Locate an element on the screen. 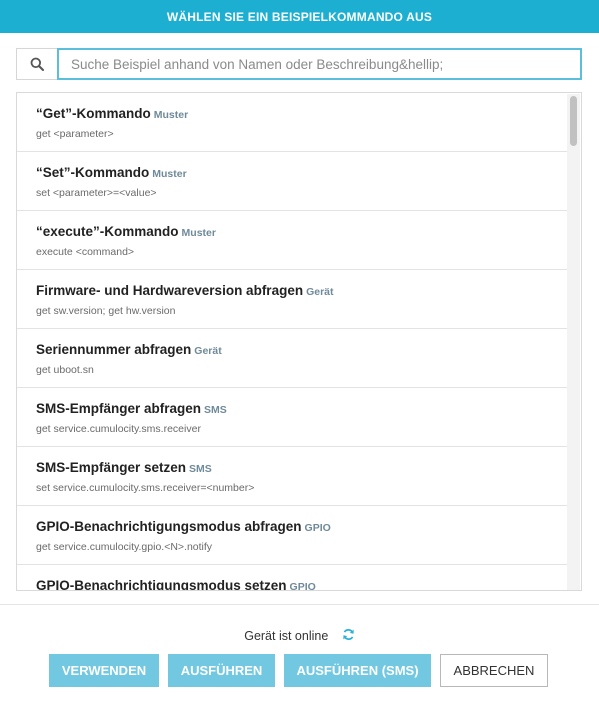 The width and height of the screenshot is (599, 703). command-title: SMS-Empfänger setzen is located at coordinates (111, 467).